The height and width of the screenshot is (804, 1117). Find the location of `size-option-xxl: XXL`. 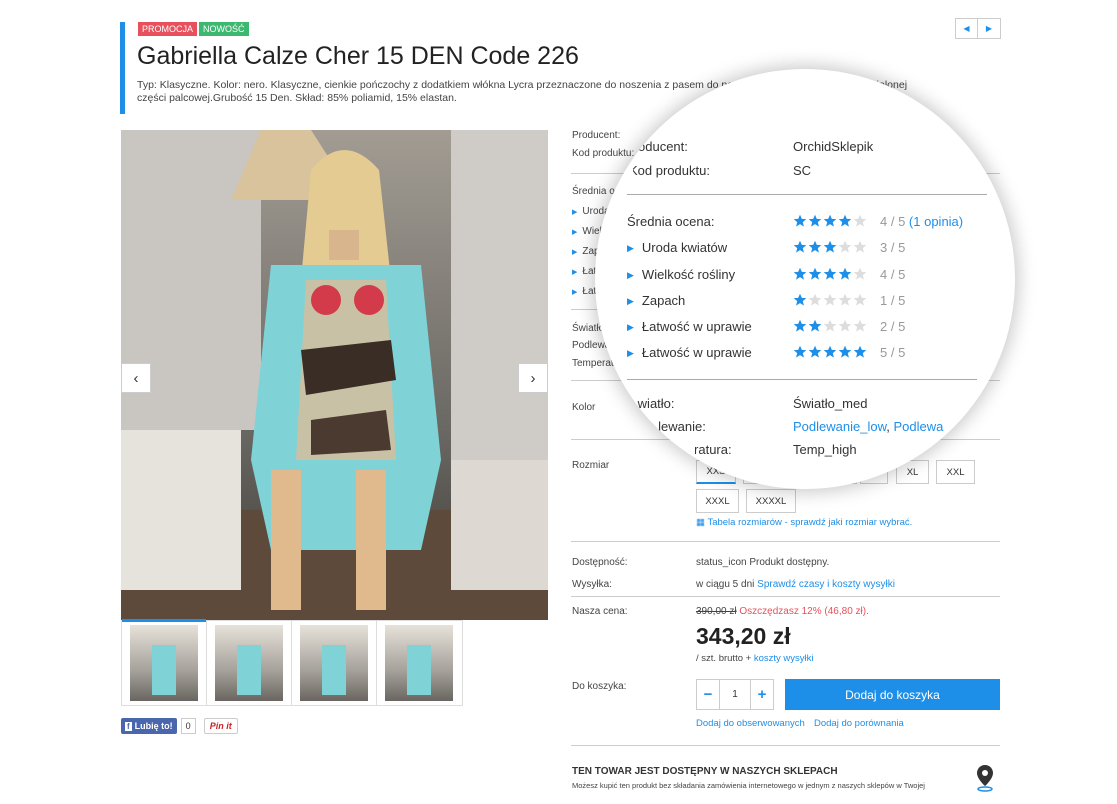

size-option-xxl: XXL is located at coordinates (955, 472).